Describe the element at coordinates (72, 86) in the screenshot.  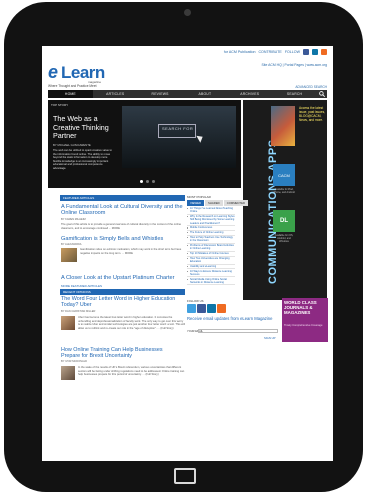
I see `logo-tagline: Where Thought and Practice Meet` at that location.